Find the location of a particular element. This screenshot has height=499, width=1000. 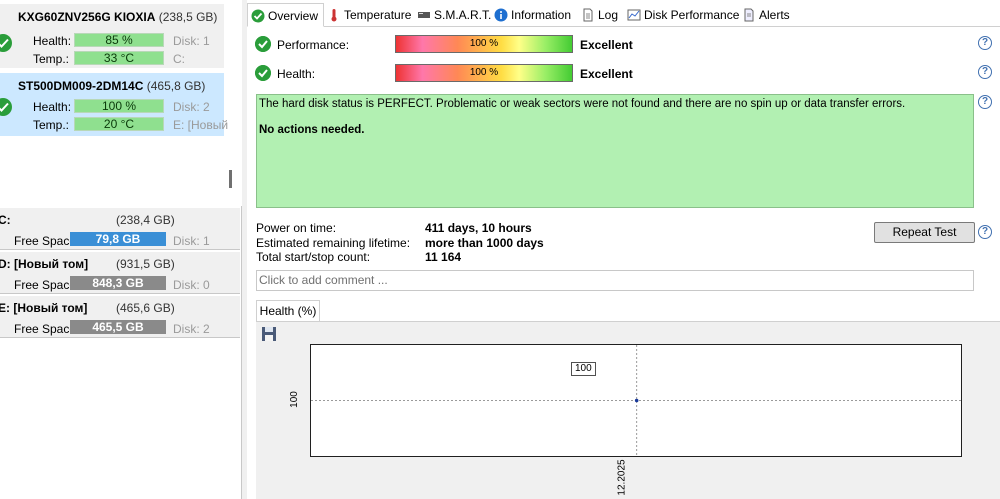

tab-label: Information is located at coordinates (541, 15).